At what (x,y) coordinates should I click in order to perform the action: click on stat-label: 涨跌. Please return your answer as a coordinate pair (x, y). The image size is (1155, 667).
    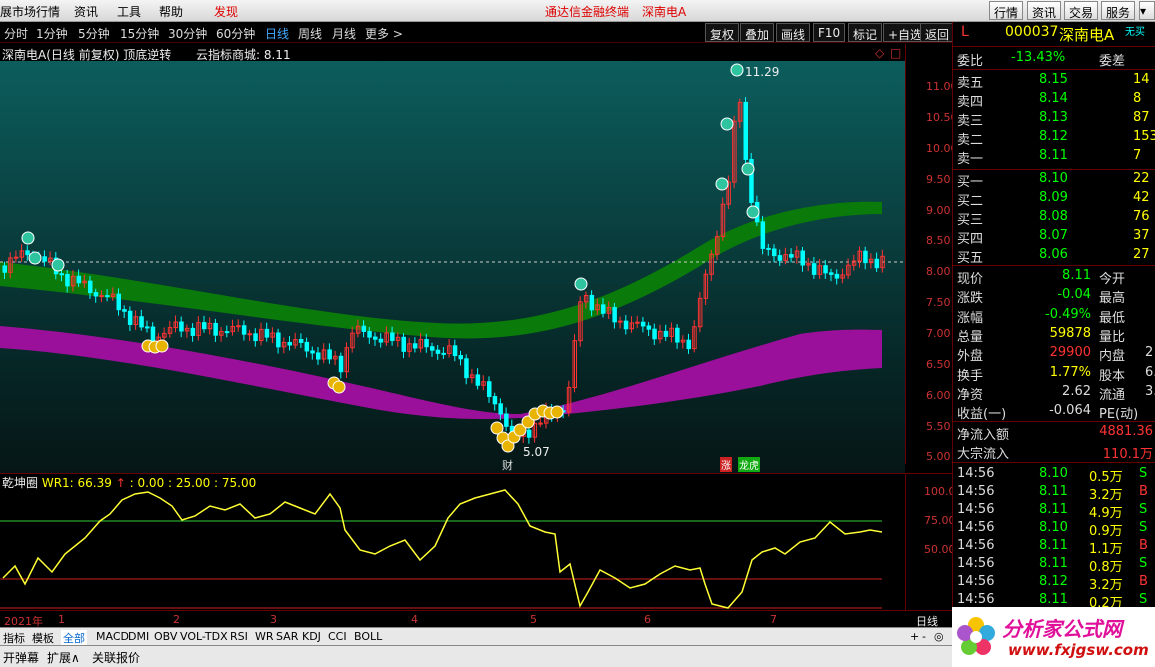
    Looking at the image, I should click on (970, 299).